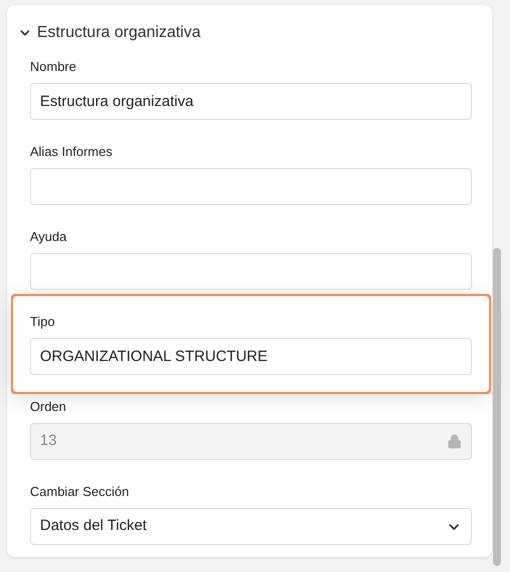  What do you see at coordinates (251, 356) in the screenshot?
I see `text-field: ORGANIZATIONAL STRUCTURE` at bounding box center [251, 356].